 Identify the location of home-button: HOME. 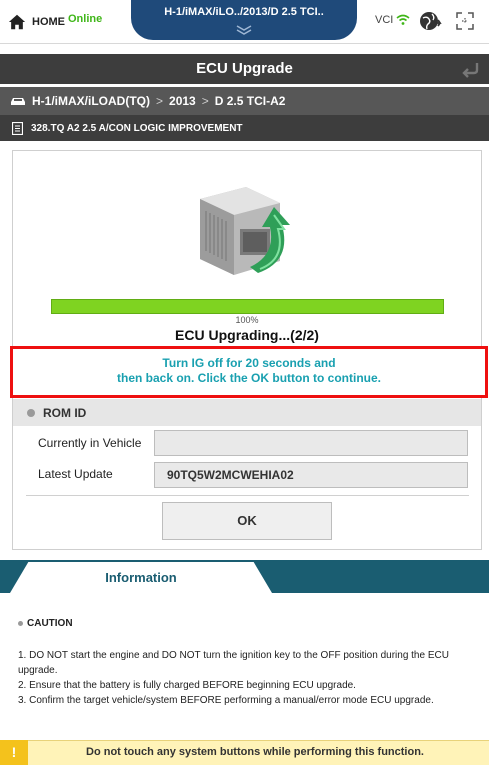
(36, 22).